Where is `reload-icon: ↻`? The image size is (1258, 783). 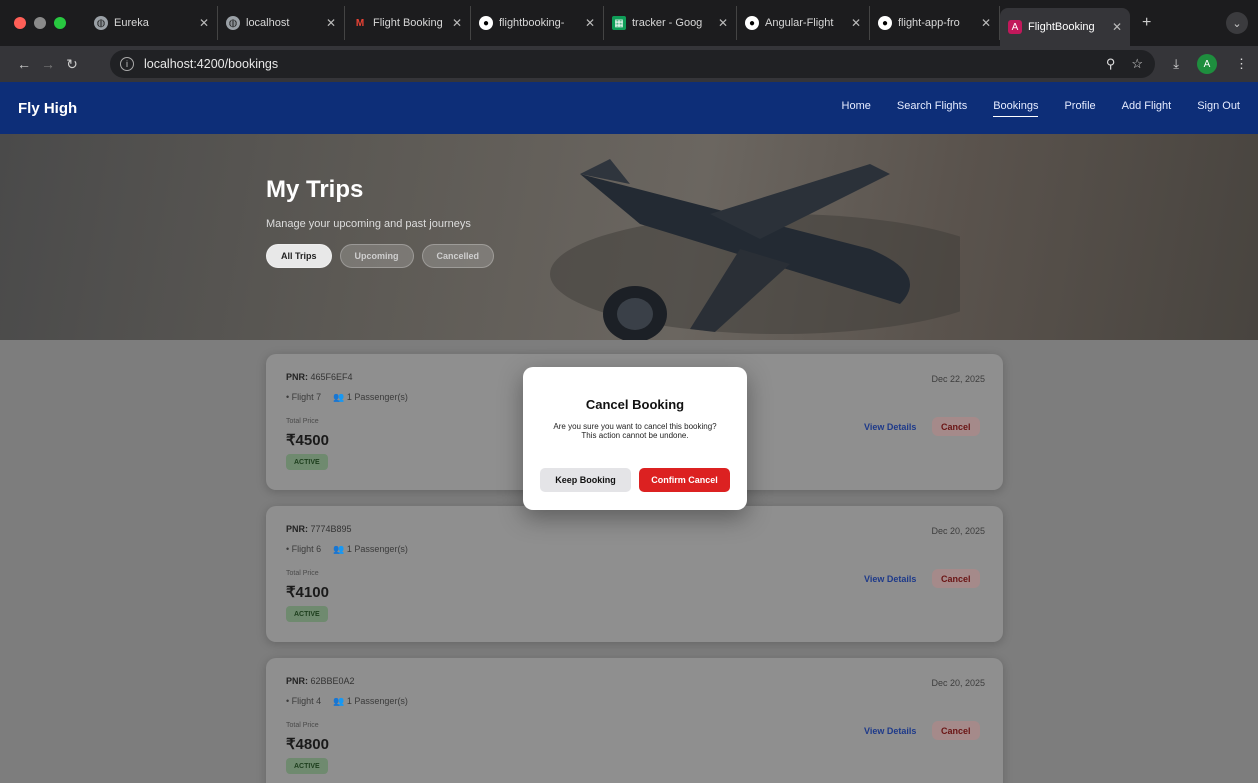
reload-icon: ↻ is located at coordinates (72, 64).